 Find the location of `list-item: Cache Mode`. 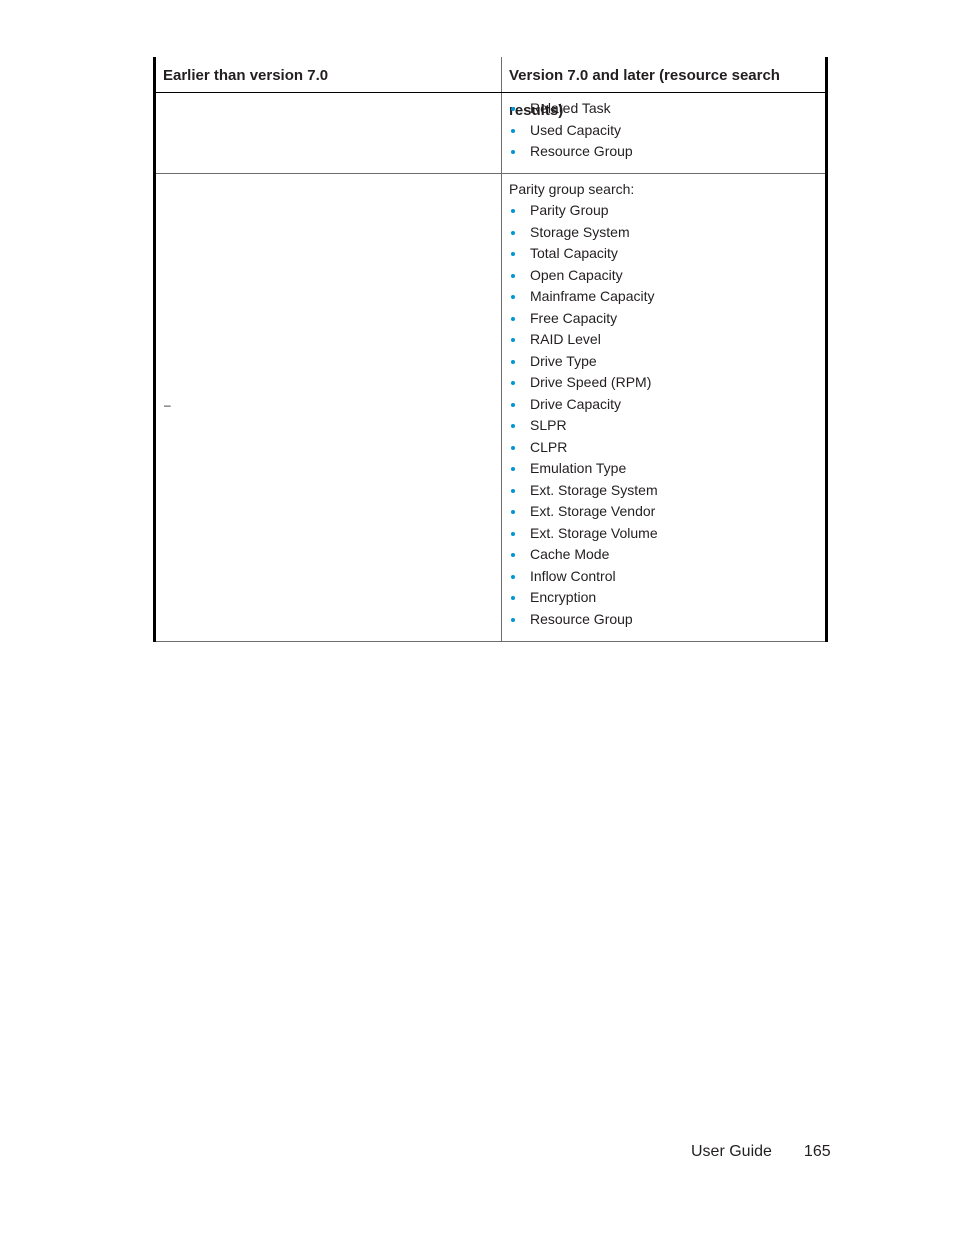

list-item: Cache Mode is located at coordinates (667, 555).